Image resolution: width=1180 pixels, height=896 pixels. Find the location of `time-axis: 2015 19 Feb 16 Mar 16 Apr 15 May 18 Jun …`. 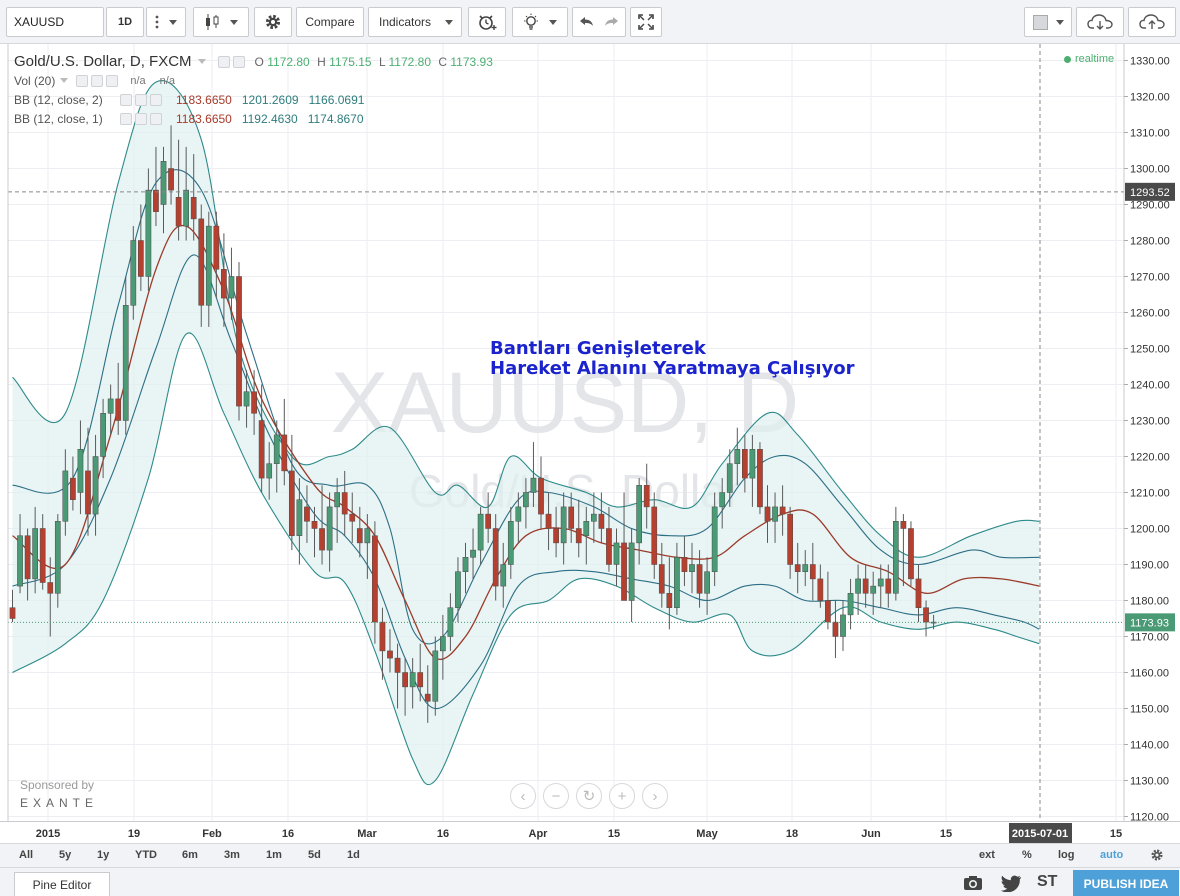

time-axis: 2015 19 Feb 16 Mar 16 Apr 15 May 18 Jun … is located at coordinates (590, 832).